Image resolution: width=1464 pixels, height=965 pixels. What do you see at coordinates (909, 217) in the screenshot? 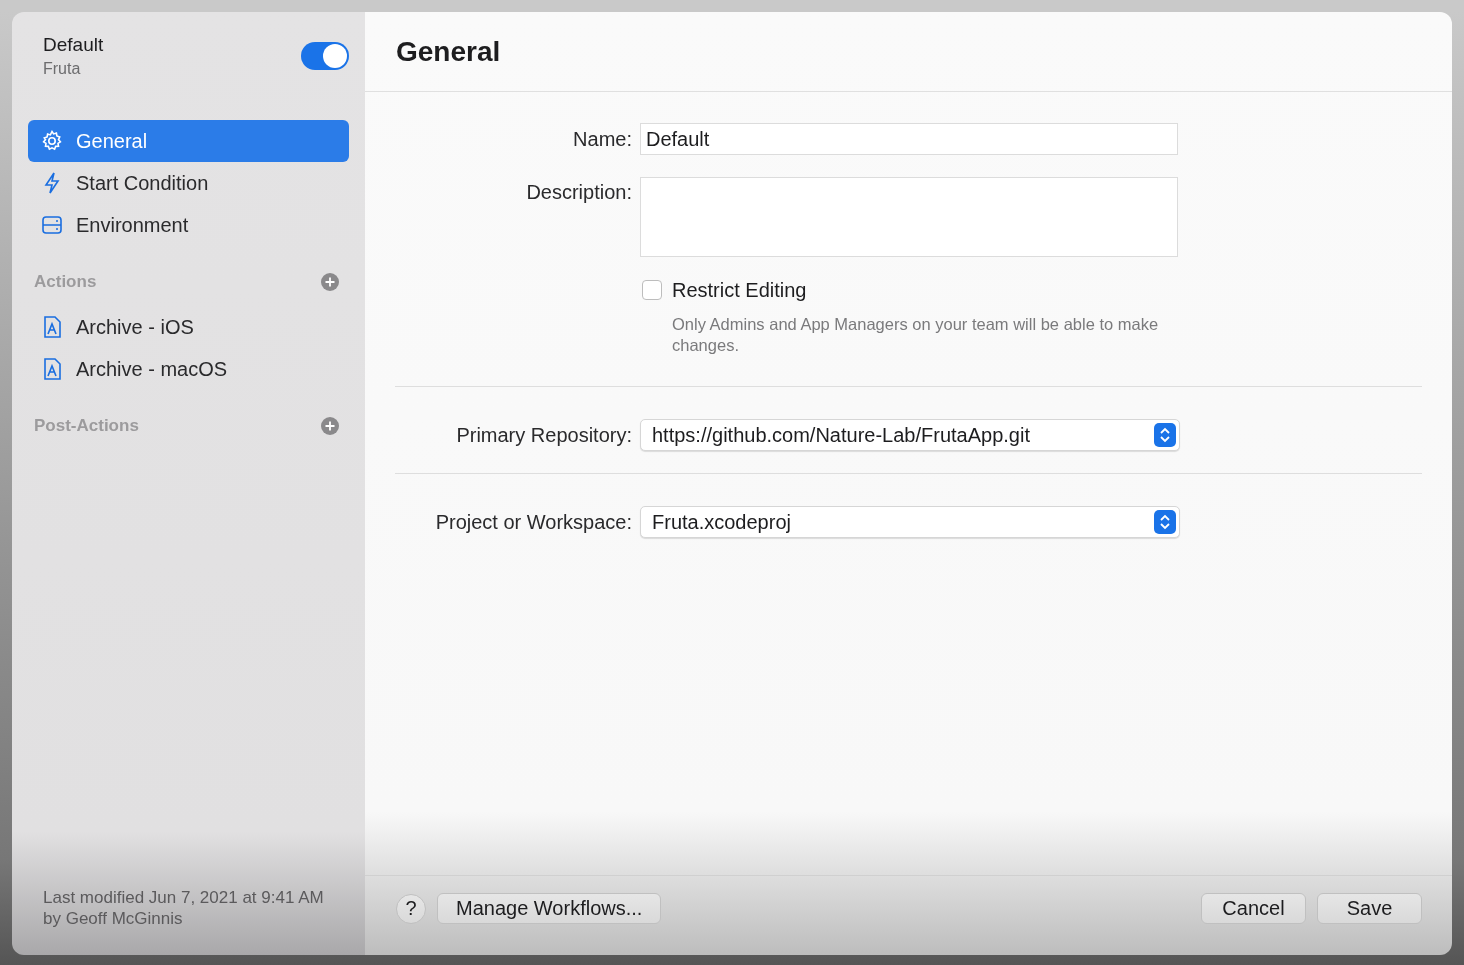
I see `description-field` at bounding box center [909, 217].